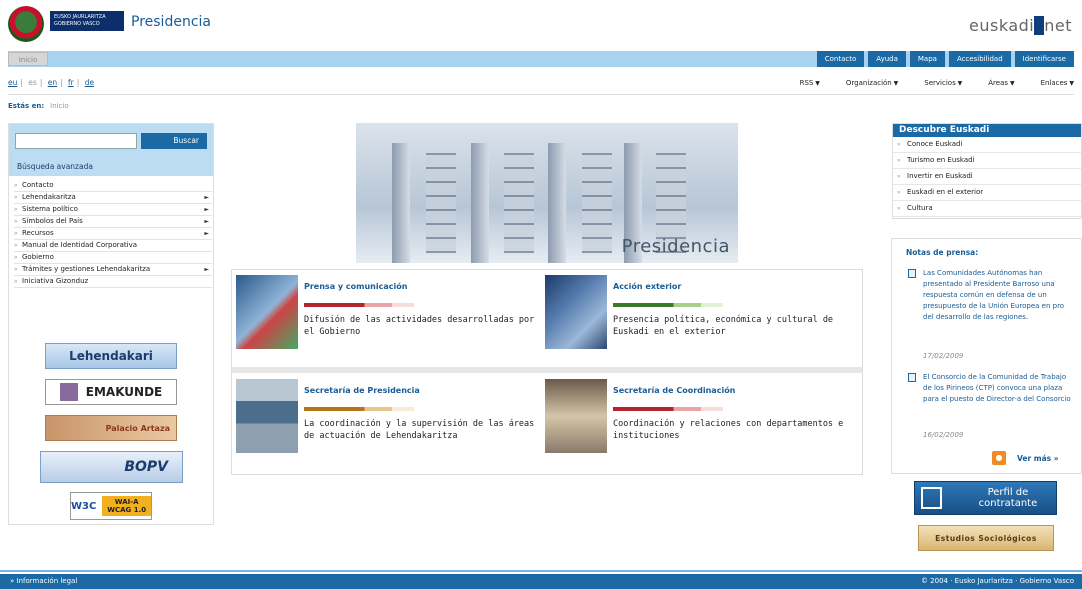  I want to click on press-item-date: 17/02/2009, so click(943, 356).